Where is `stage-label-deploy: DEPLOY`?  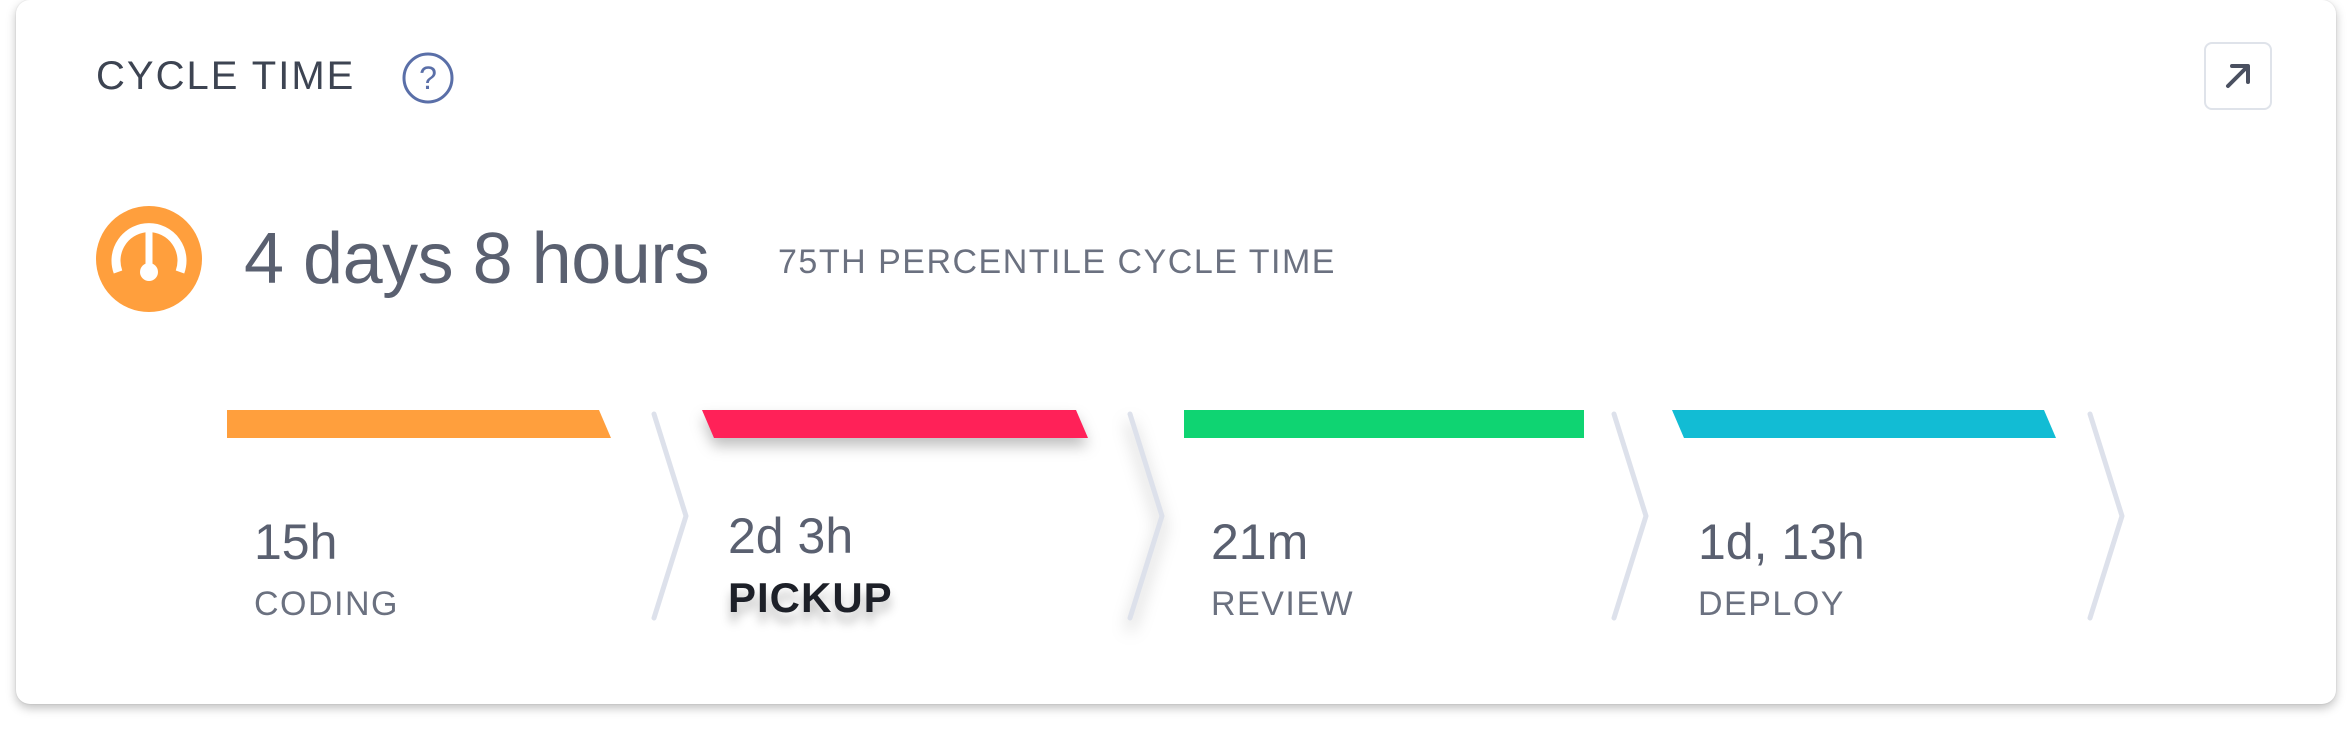
stage-label-deploy: DEPLOY is located at coordinates (1771, 604).